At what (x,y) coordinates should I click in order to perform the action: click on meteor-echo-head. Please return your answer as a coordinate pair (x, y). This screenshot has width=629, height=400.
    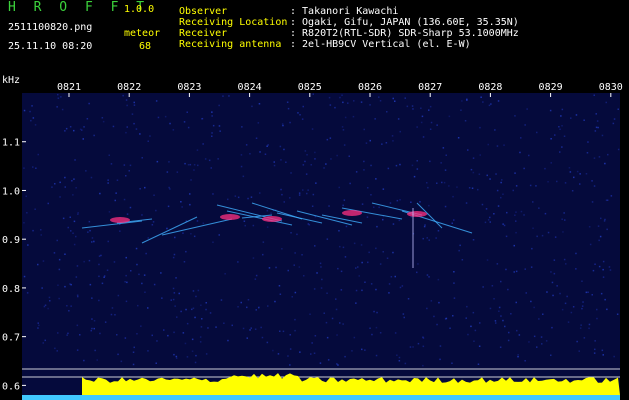
    Looking at the image, I should click on (230, 217).